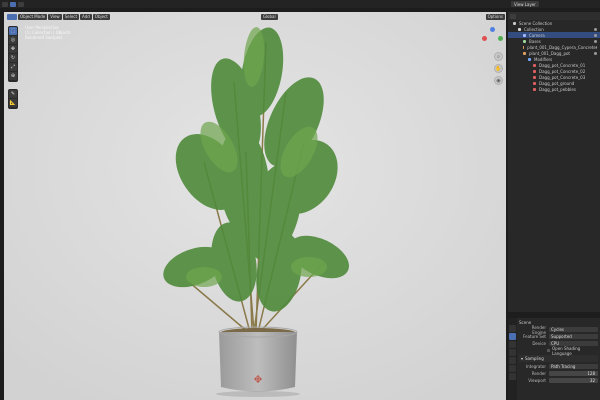  I want to click on scene-tab-icon, so click(512, 360).